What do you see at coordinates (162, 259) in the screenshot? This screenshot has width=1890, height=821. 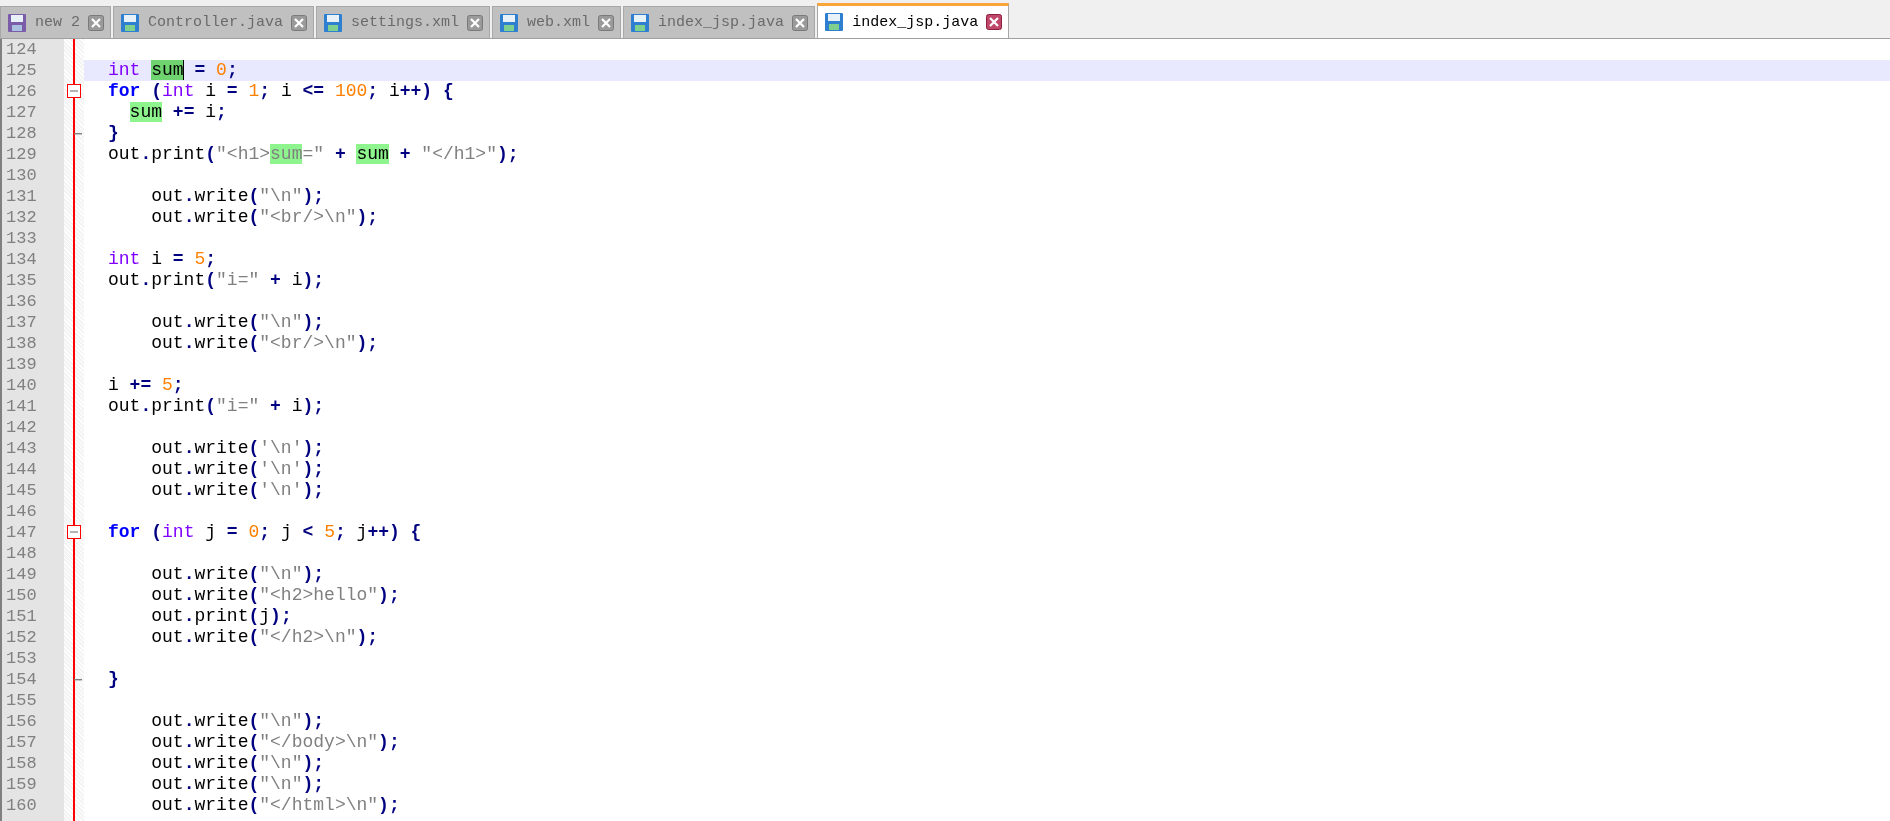 I see `code-line: int i = 5;` at bounding box center [162, 259].